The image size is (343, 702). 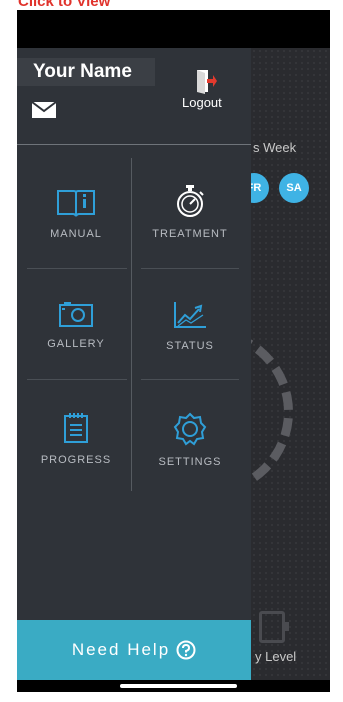 I want to click on manual-book-icon, so click(x=76, y=203).